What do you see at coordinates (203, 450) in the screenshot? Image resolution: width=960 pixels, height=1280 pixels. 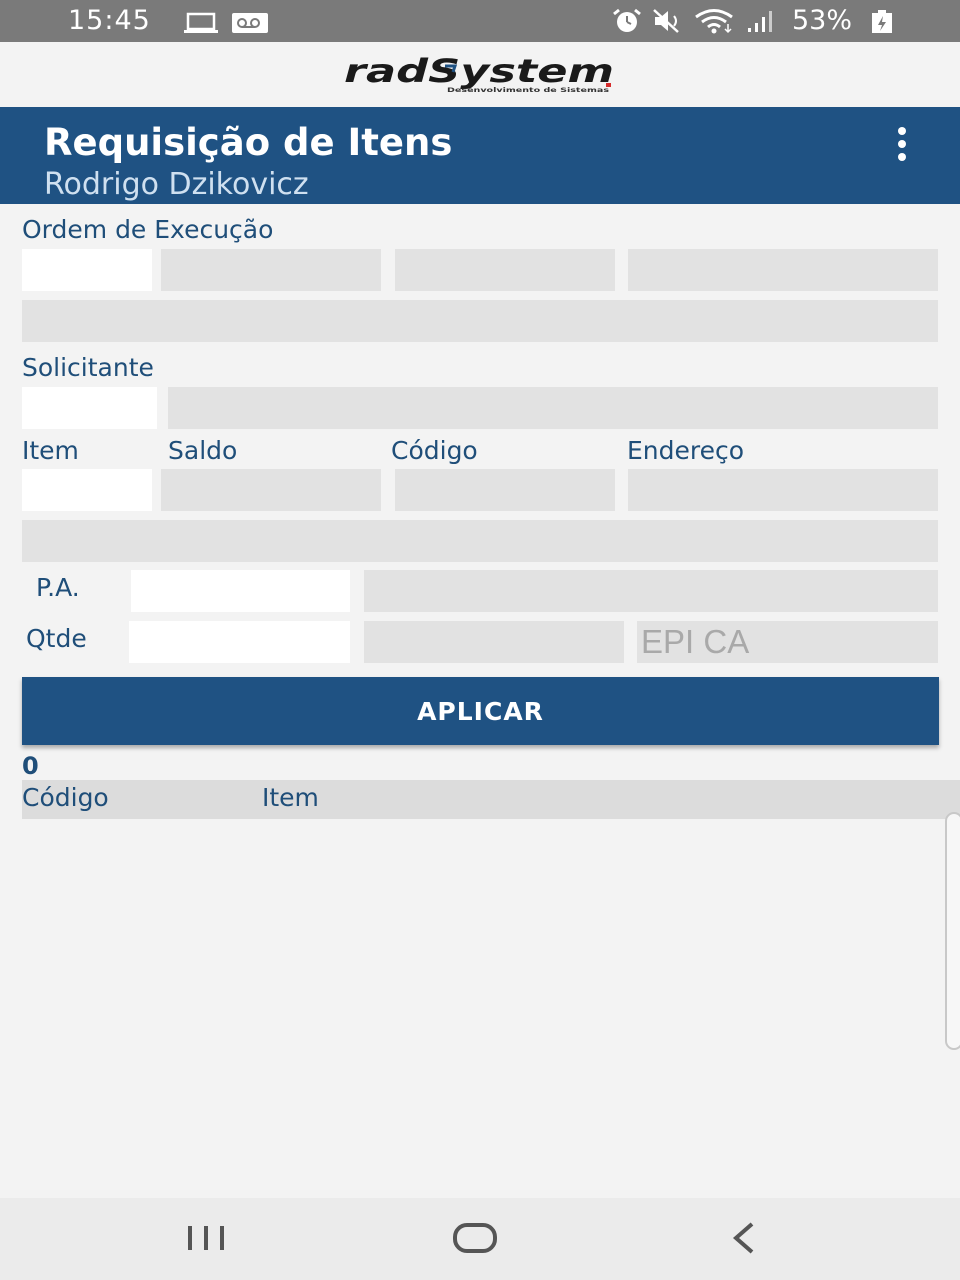 I see `saldo-label: Saldo` at bounding box center [203, 450].